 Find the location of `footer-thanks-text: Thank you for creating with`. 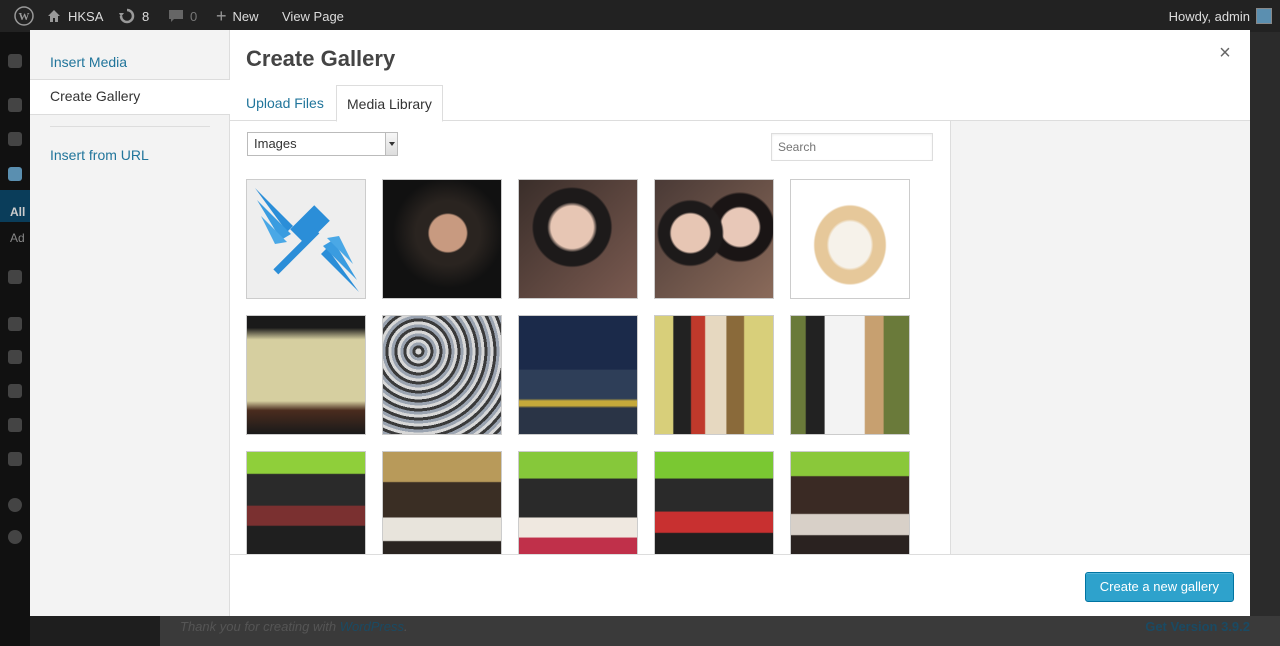

footer-thanks-text: Thank you for creating with is located at coordinates (258, 626).